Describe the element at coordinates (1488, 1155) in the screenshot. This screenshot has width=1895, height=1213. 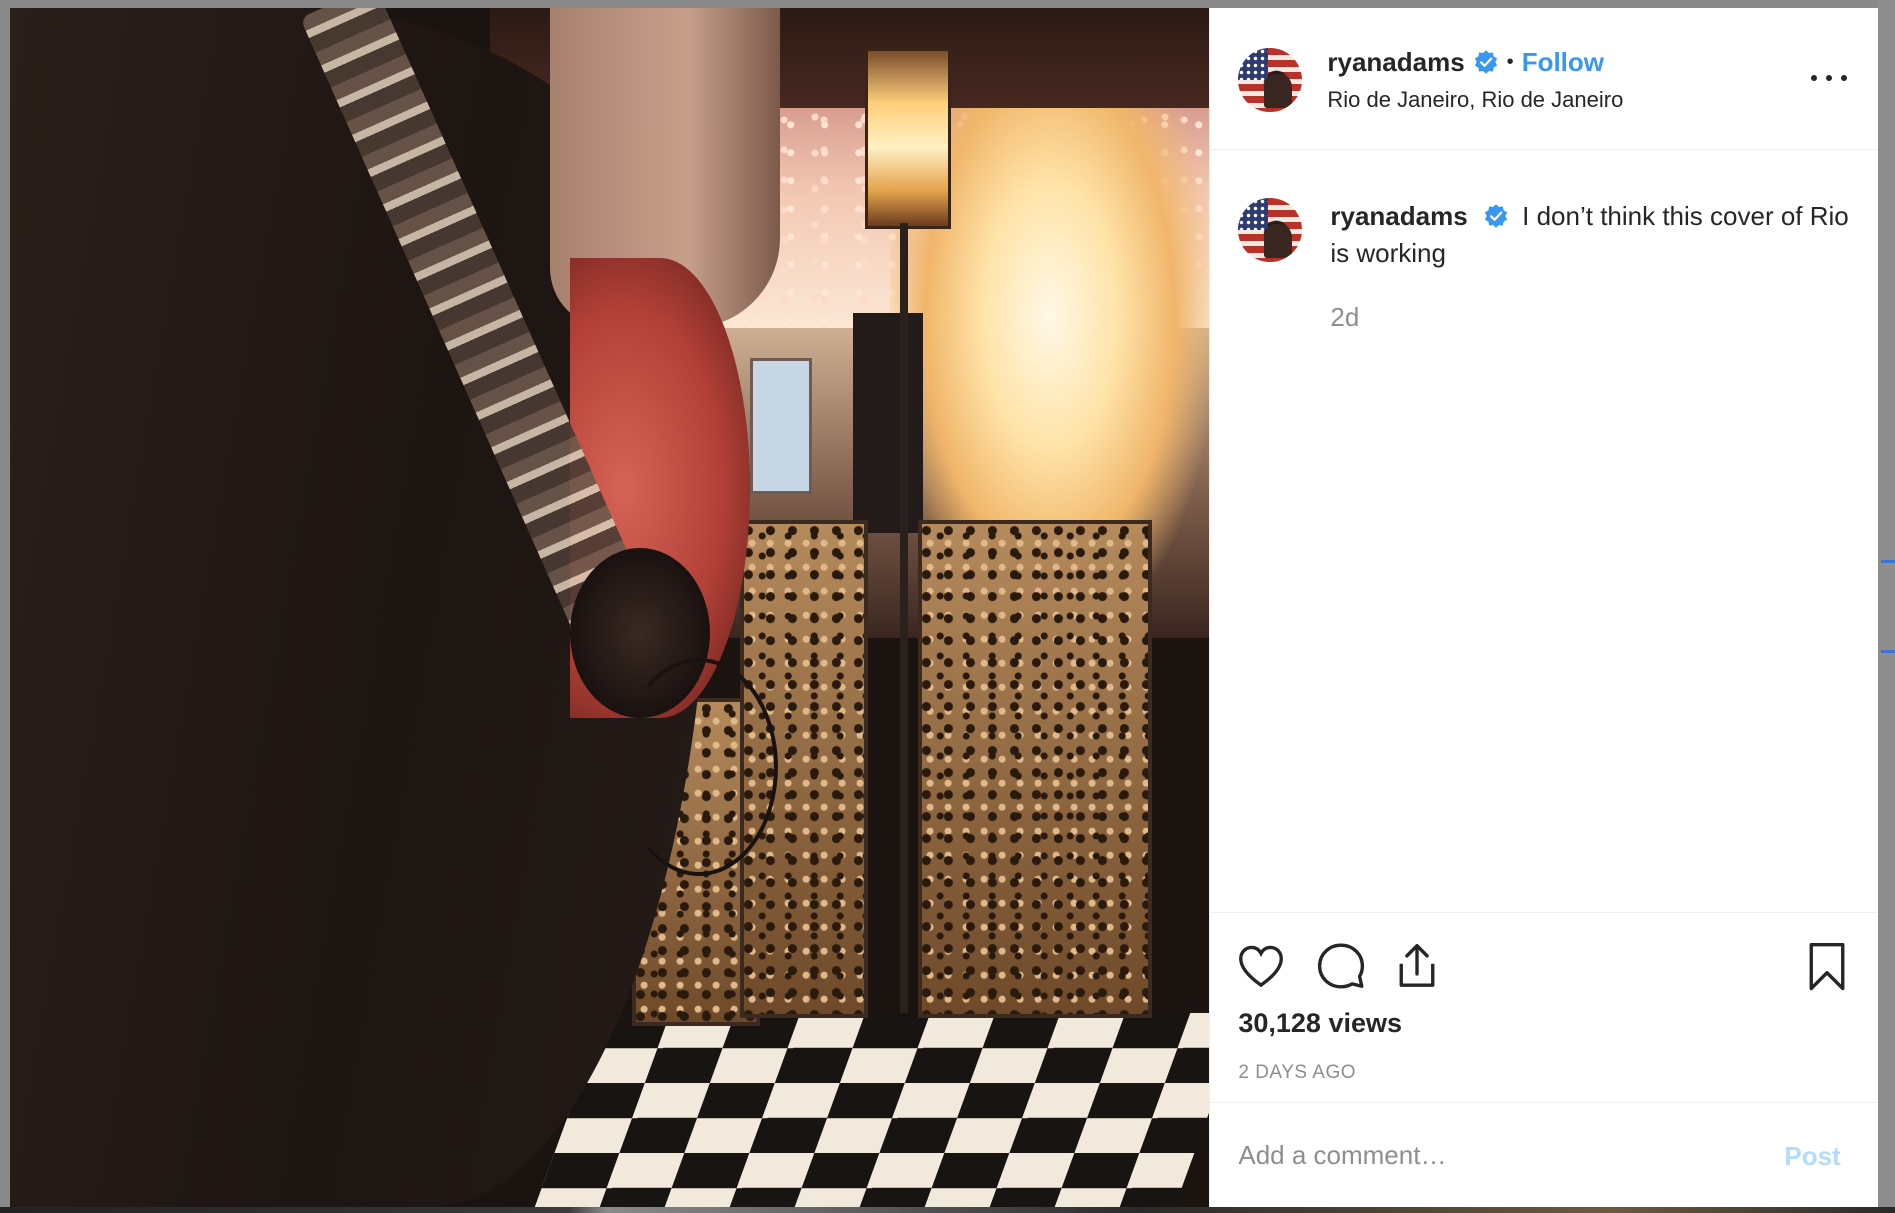
I see `comment-input` at that location.